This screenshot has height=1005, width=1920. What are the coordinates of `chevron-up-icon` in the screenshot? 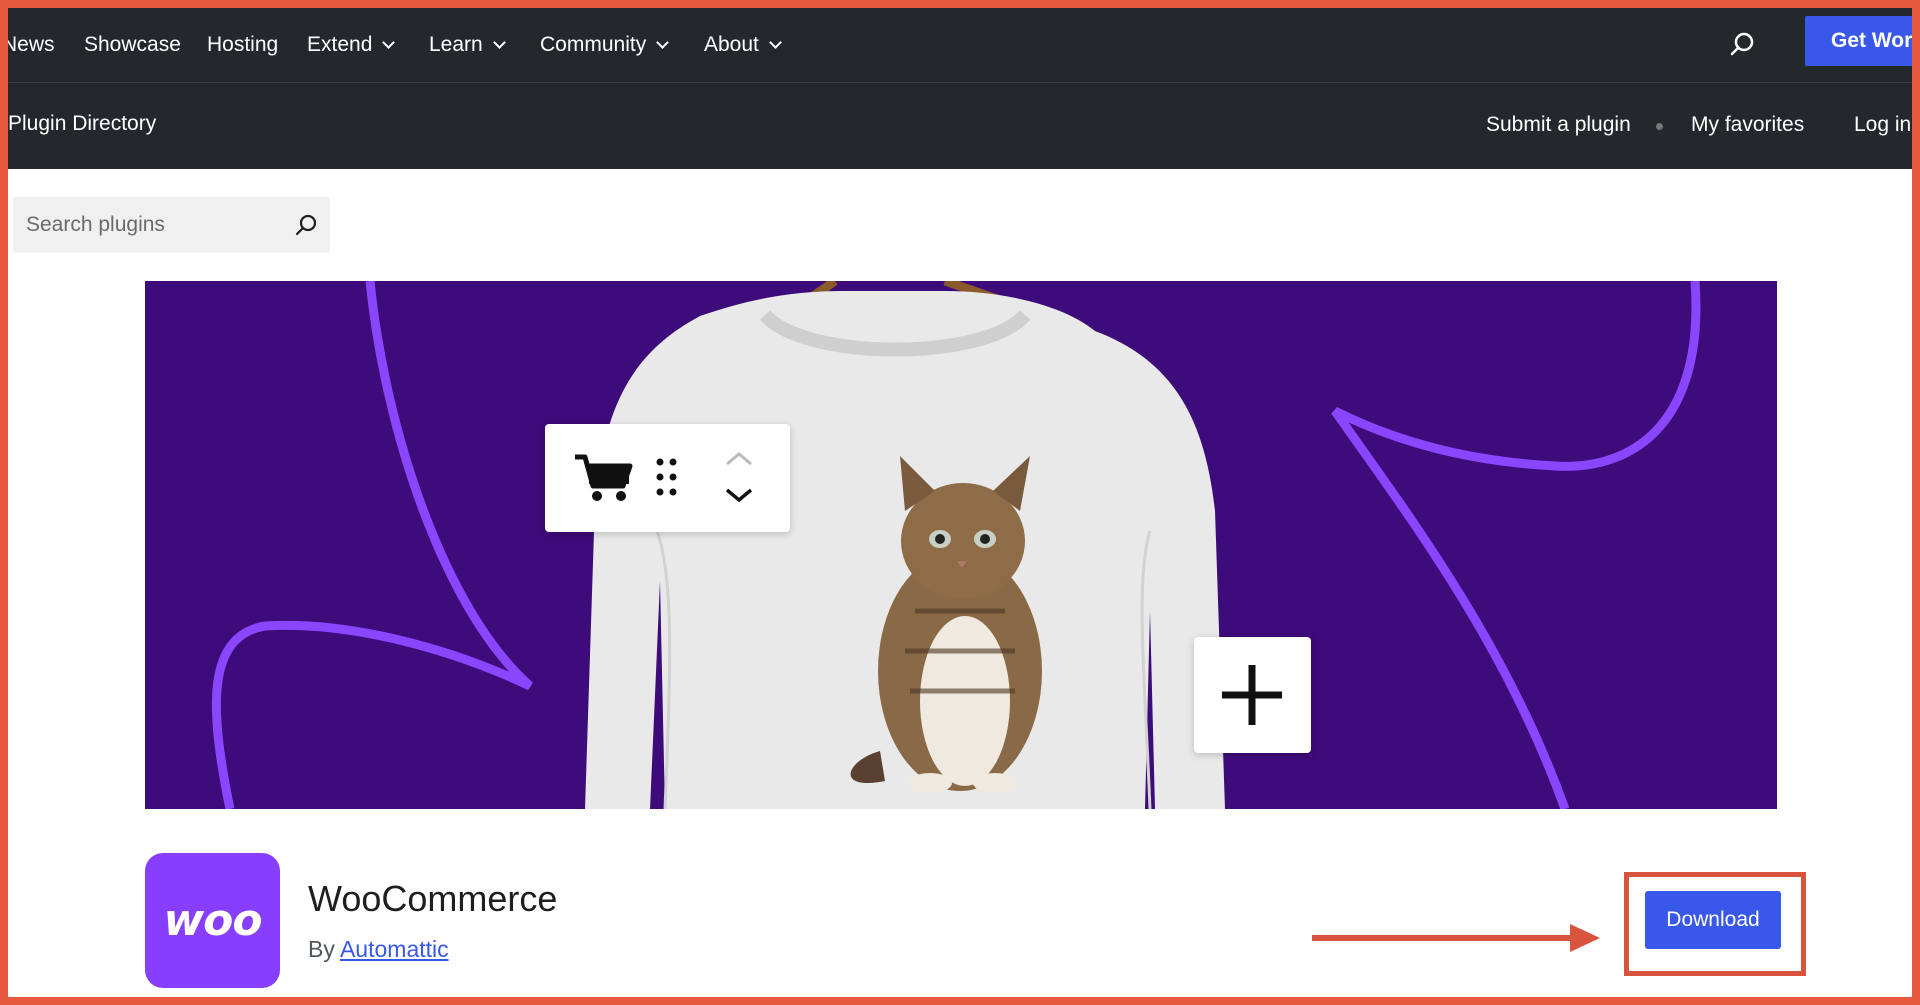 It's located at (739, 459).